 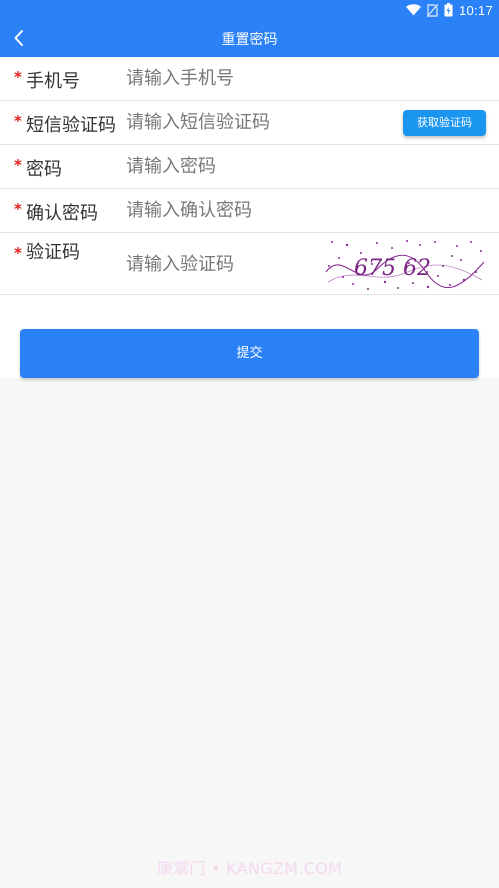 I want to click on watermark: 康掌门 • KANGZM.COM, so click(x=249, y=868).